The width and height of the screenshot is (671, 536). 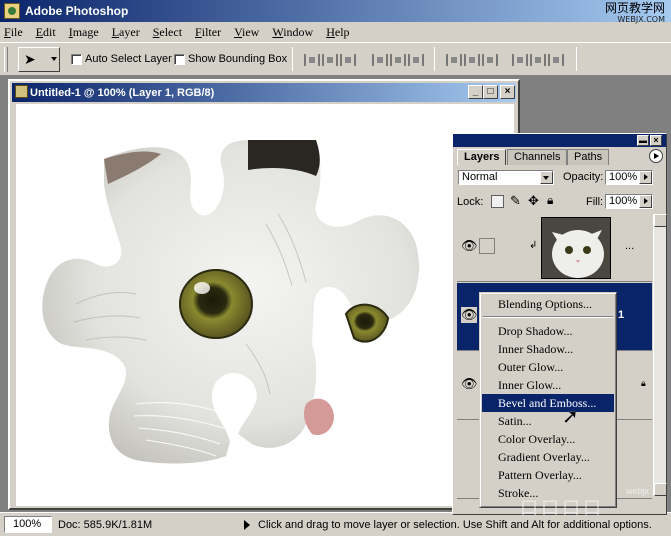 I want to click on blend-mode-value: Normal, so click(x=480, y=177).